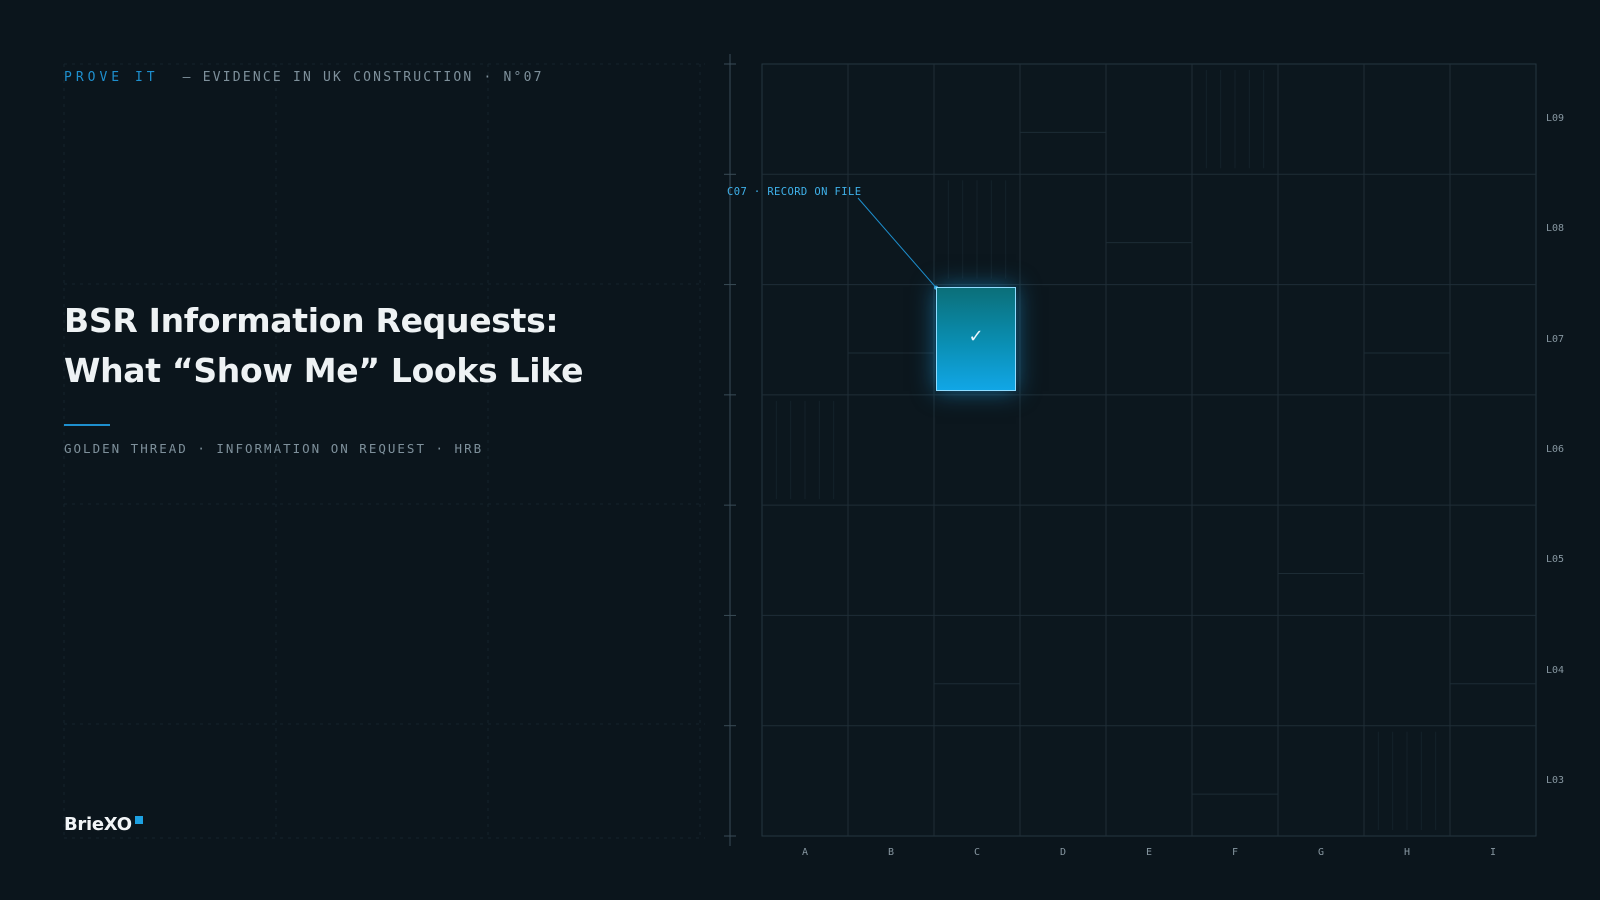  Describe the element at coordinates (1321, 852) in the screenshot. I see `column-label: G` at that location.